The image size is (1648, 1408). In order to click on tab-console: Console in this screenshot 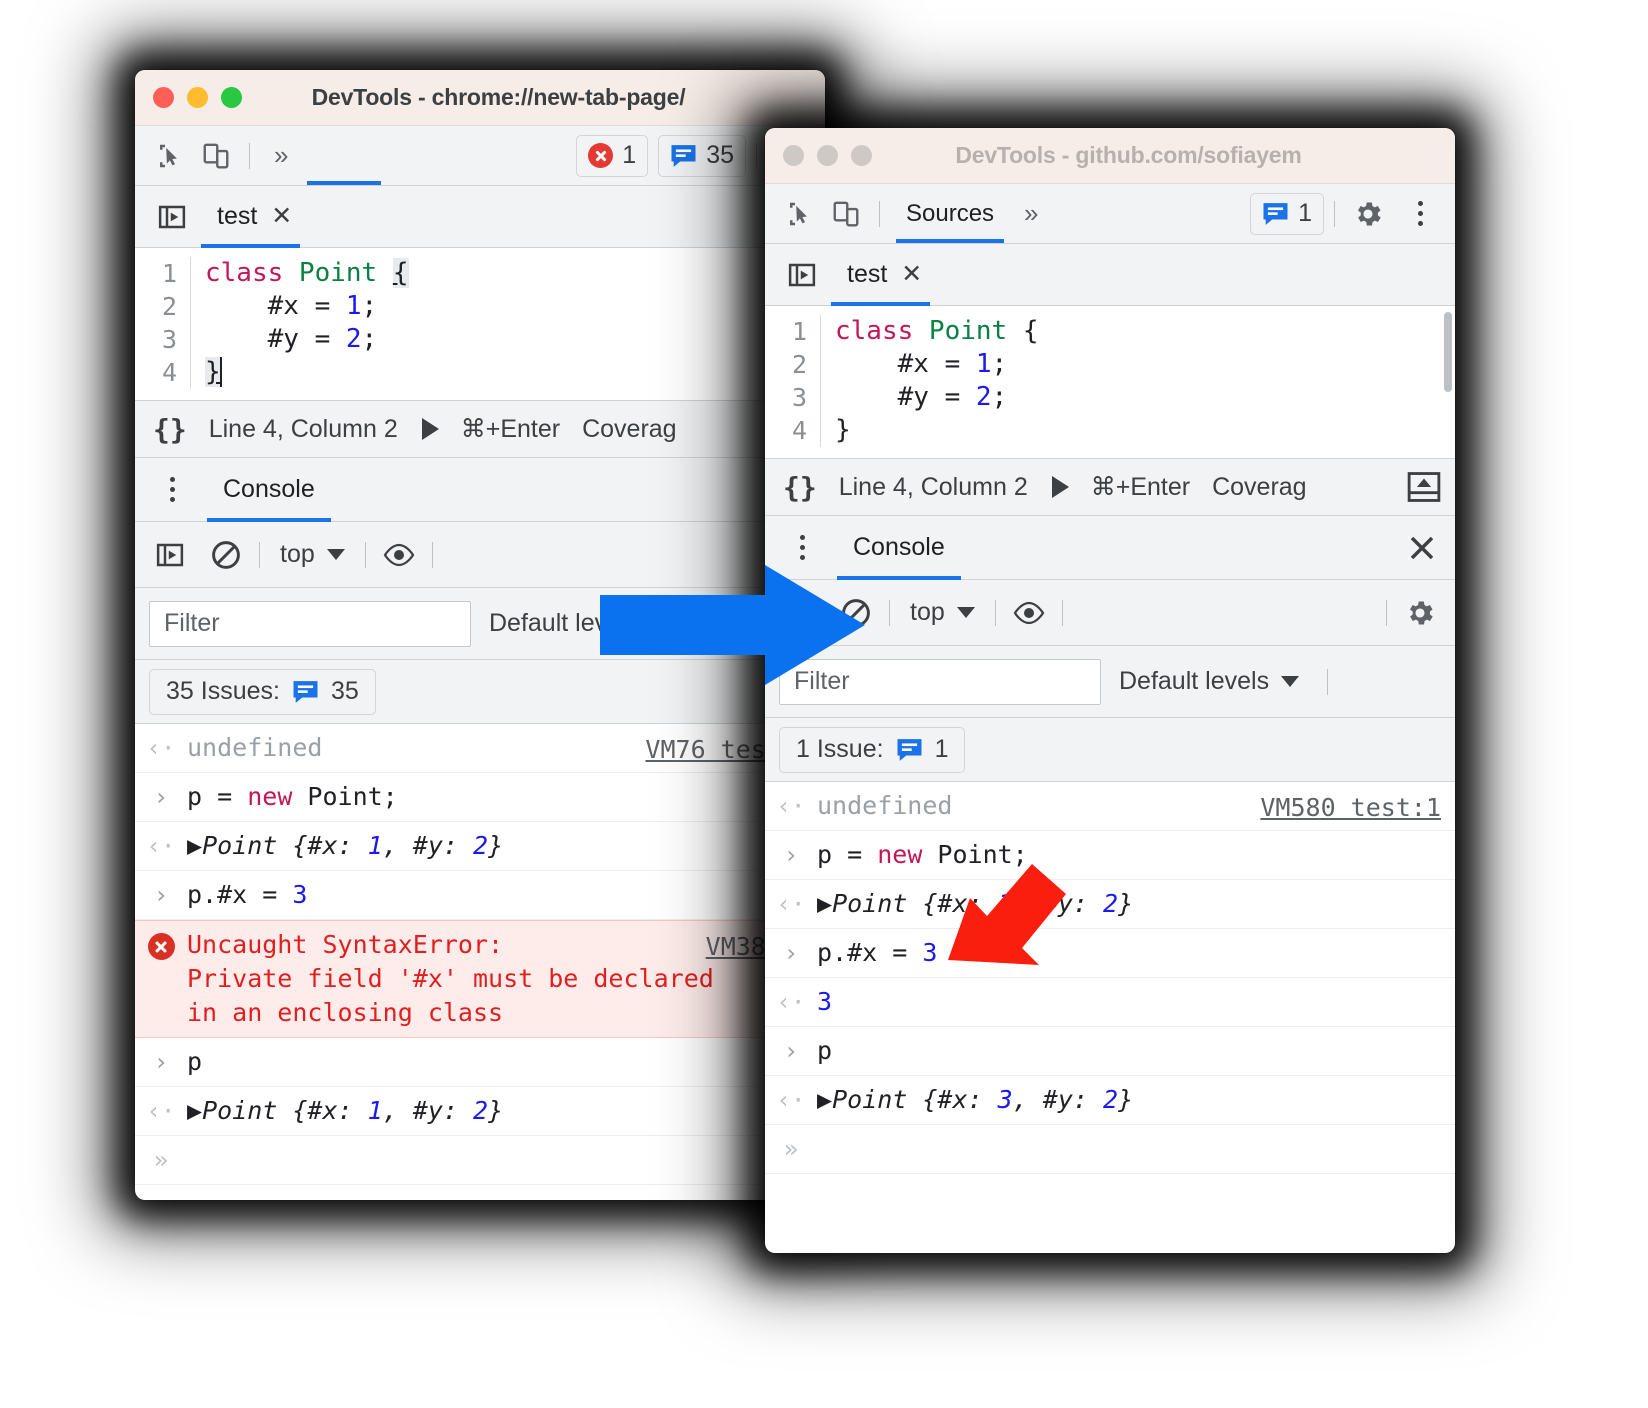, I will do `click(269, 490)`.